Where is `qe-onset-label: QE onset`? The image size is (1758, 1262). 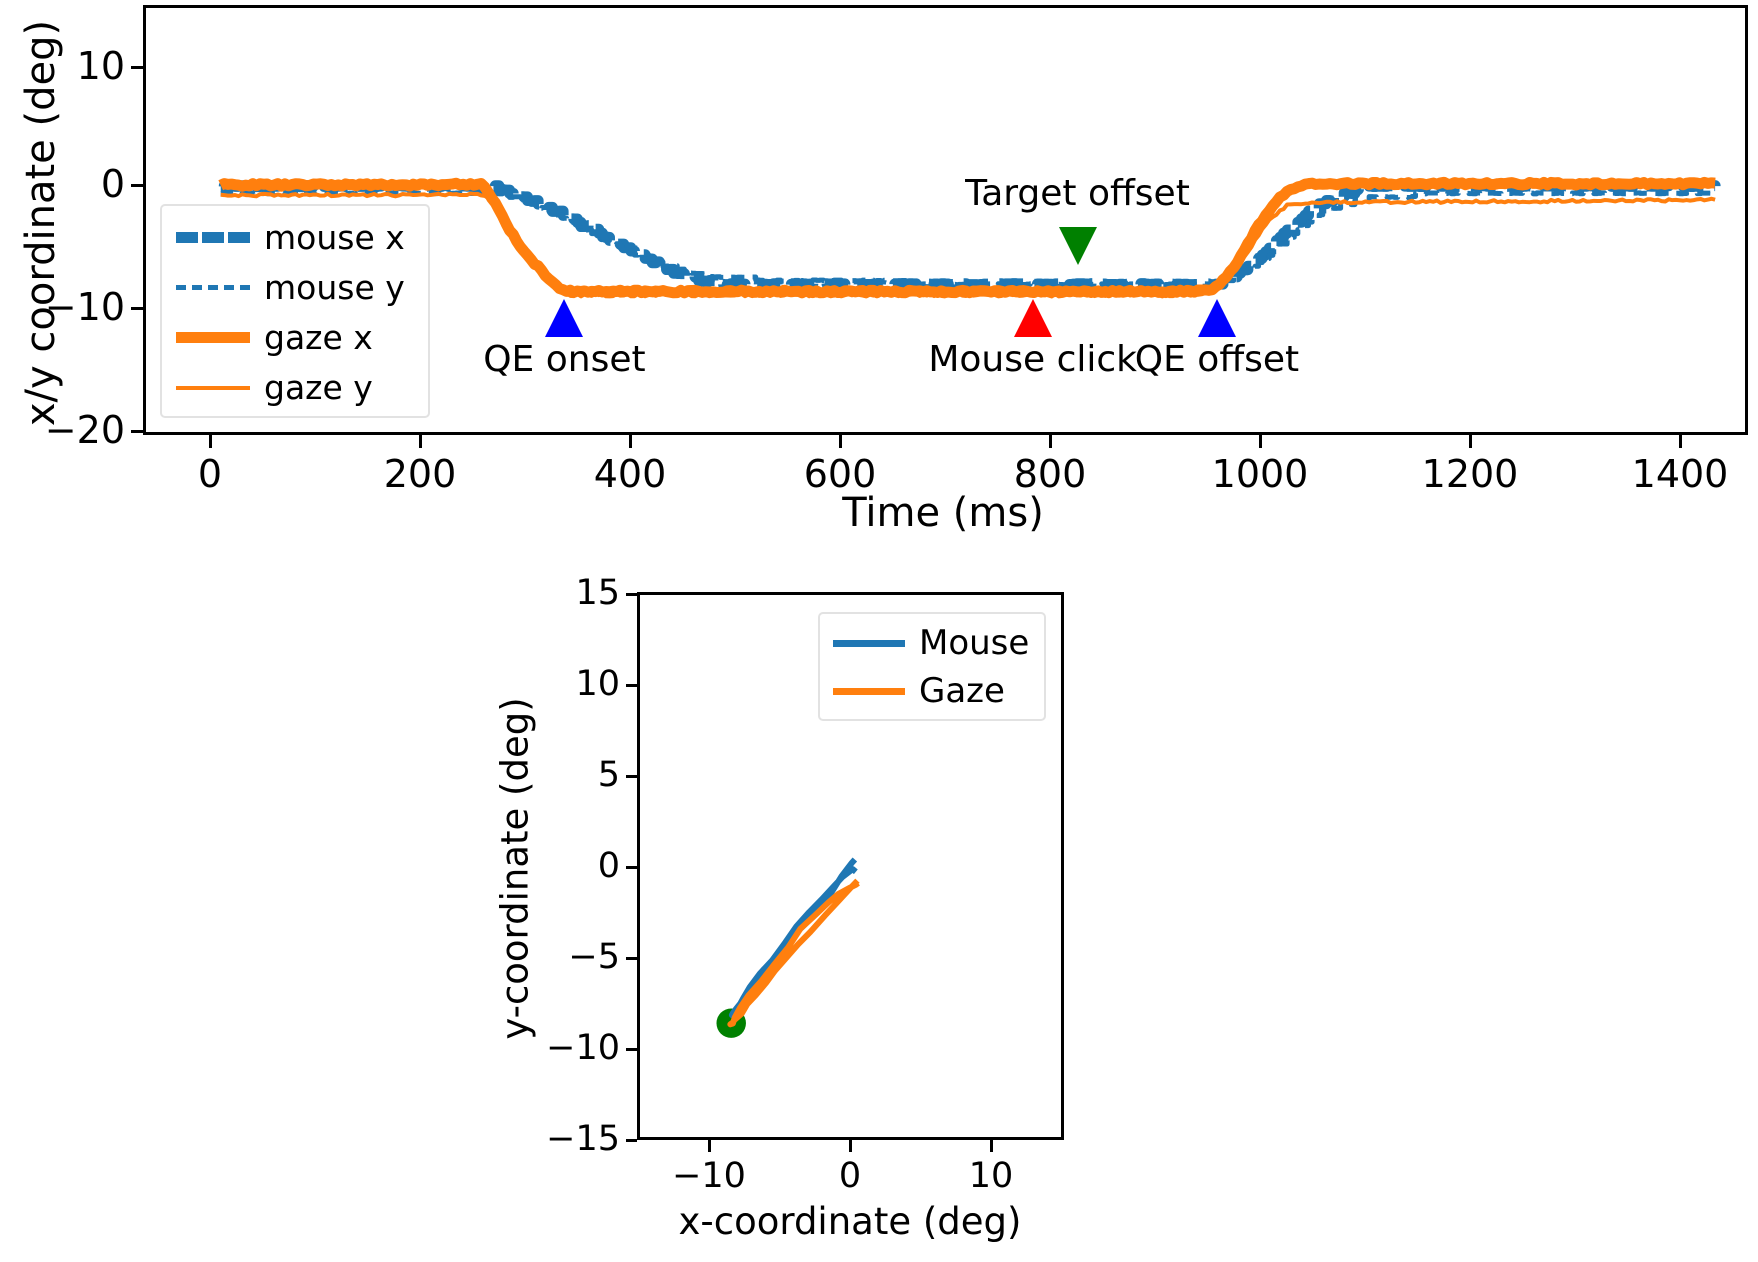 qe-onset-label: QE onset is located at coordinates (564, 359).